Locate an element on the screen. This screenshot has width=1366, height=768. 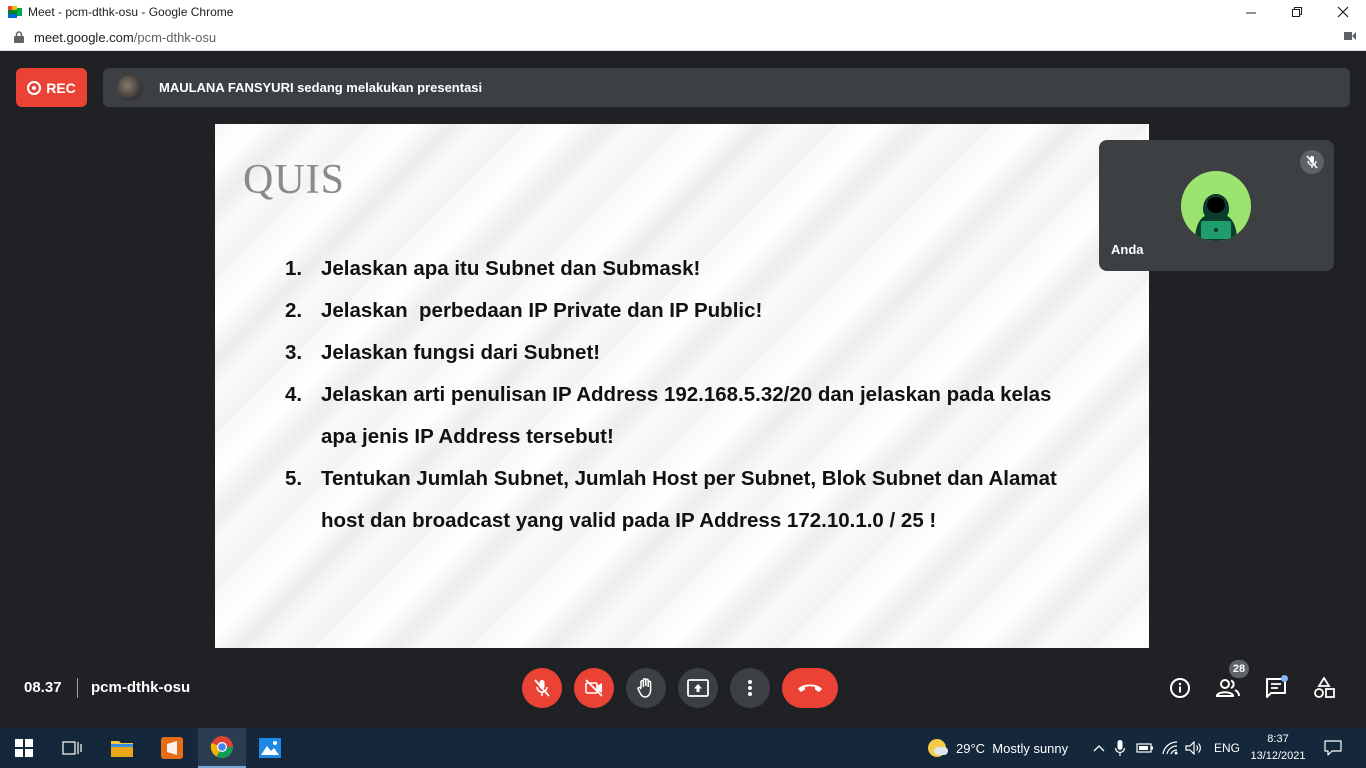
minimize-button is located at coordinates (1251, 12).